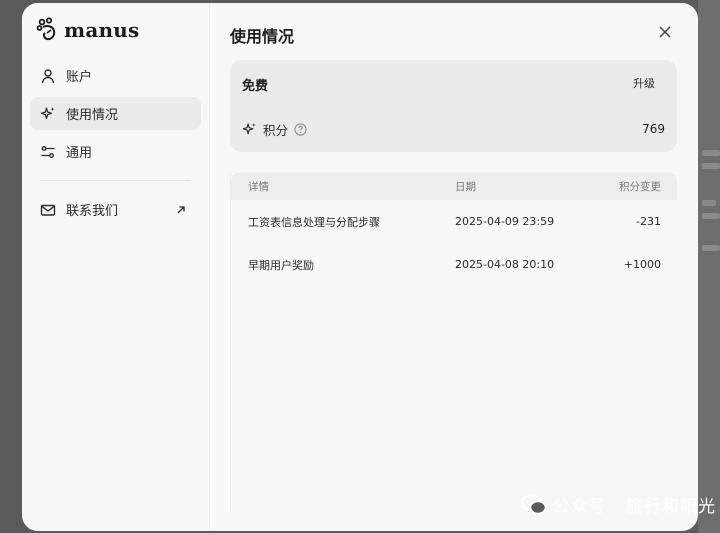  I want to click on table-header: 详情 日期 积分变更, so click(454, 186).